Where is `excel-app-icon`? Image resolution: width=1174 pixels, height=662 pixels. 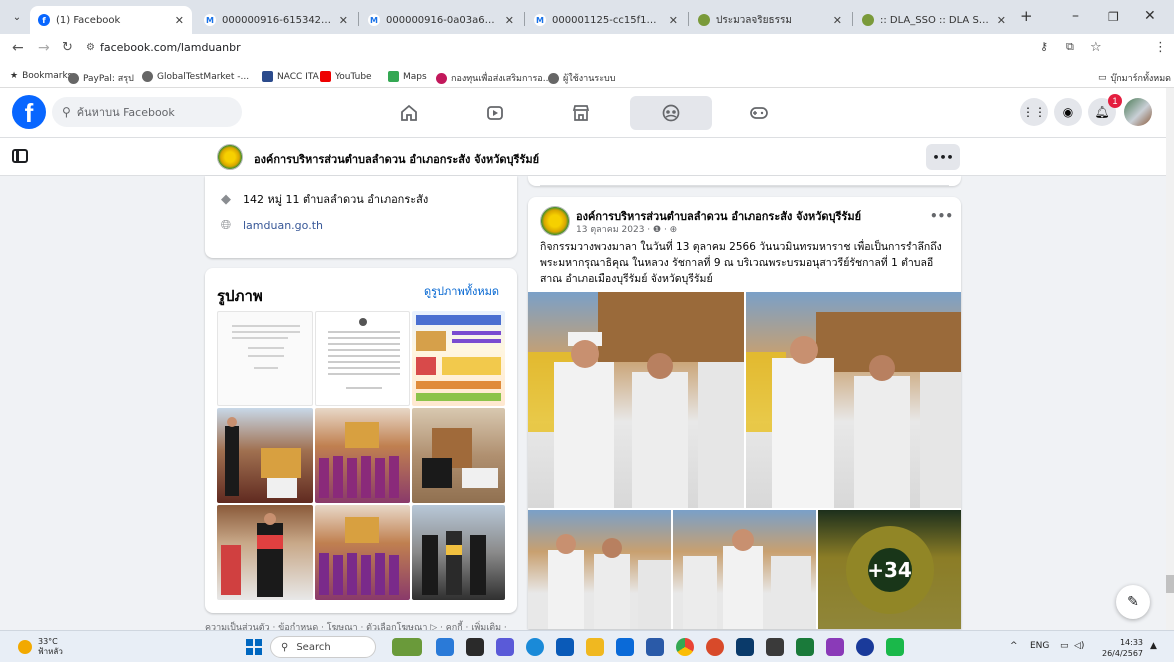
excel-app-icon is located at coordinates (805, 647).